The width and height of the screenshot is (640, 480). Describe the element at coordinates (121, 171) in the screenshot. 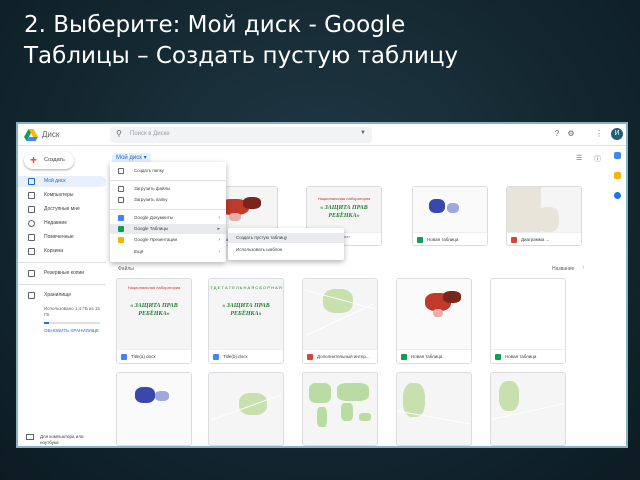

I see `folder-icon` at that location.